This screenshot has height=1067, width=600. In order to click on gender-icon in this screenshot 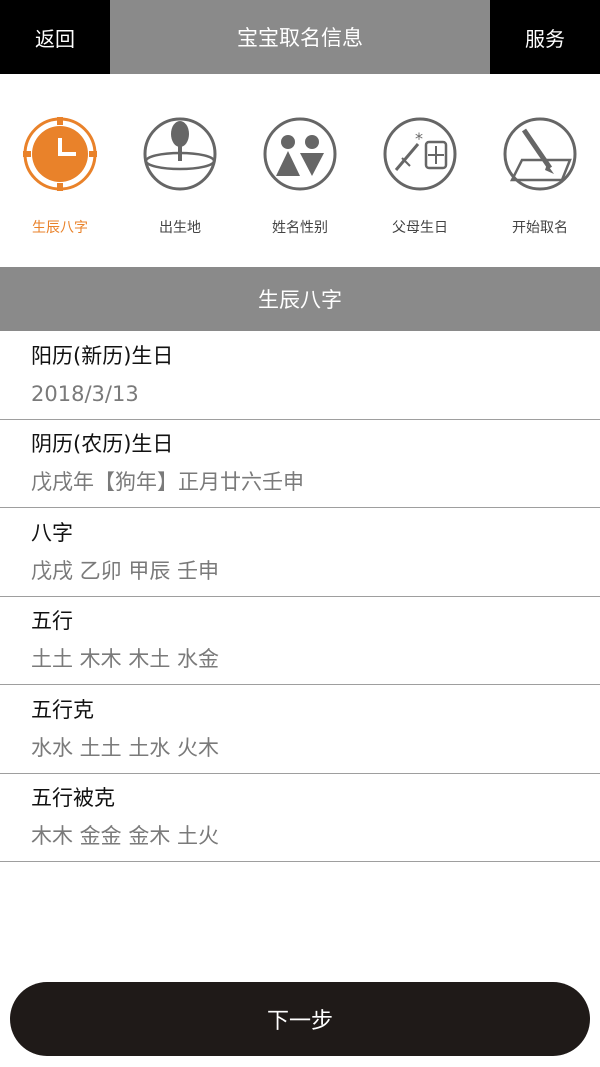, I will do `click(300, 154)`.